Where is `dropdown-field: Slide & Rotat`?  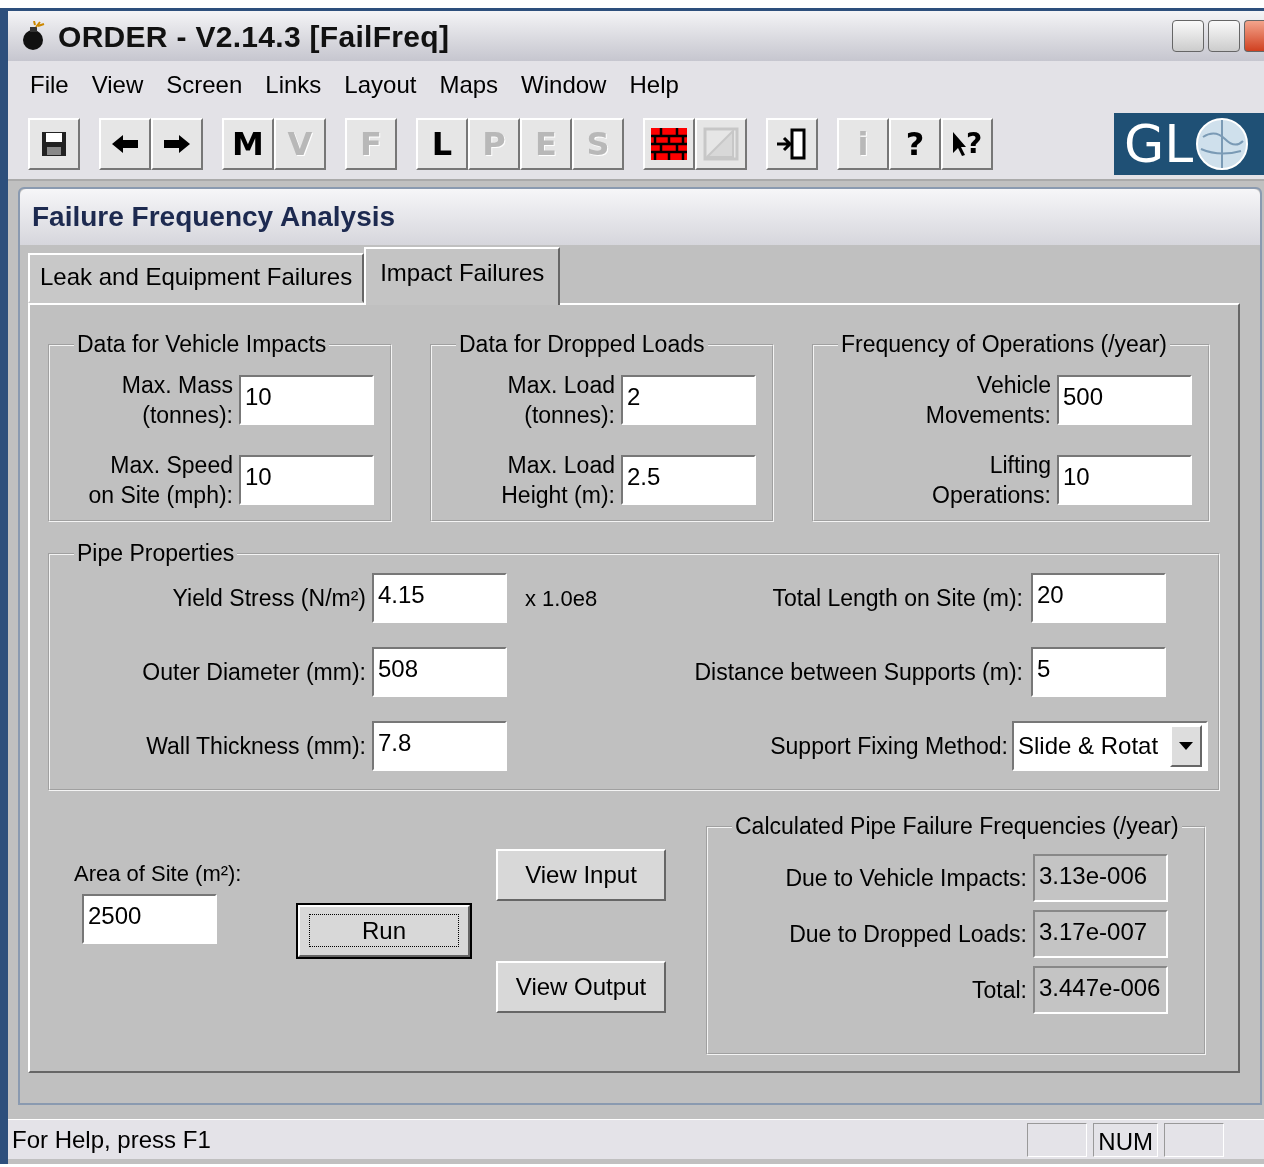
dropdown-field: Slide & Rotat is located at coordinates (1110, 746).